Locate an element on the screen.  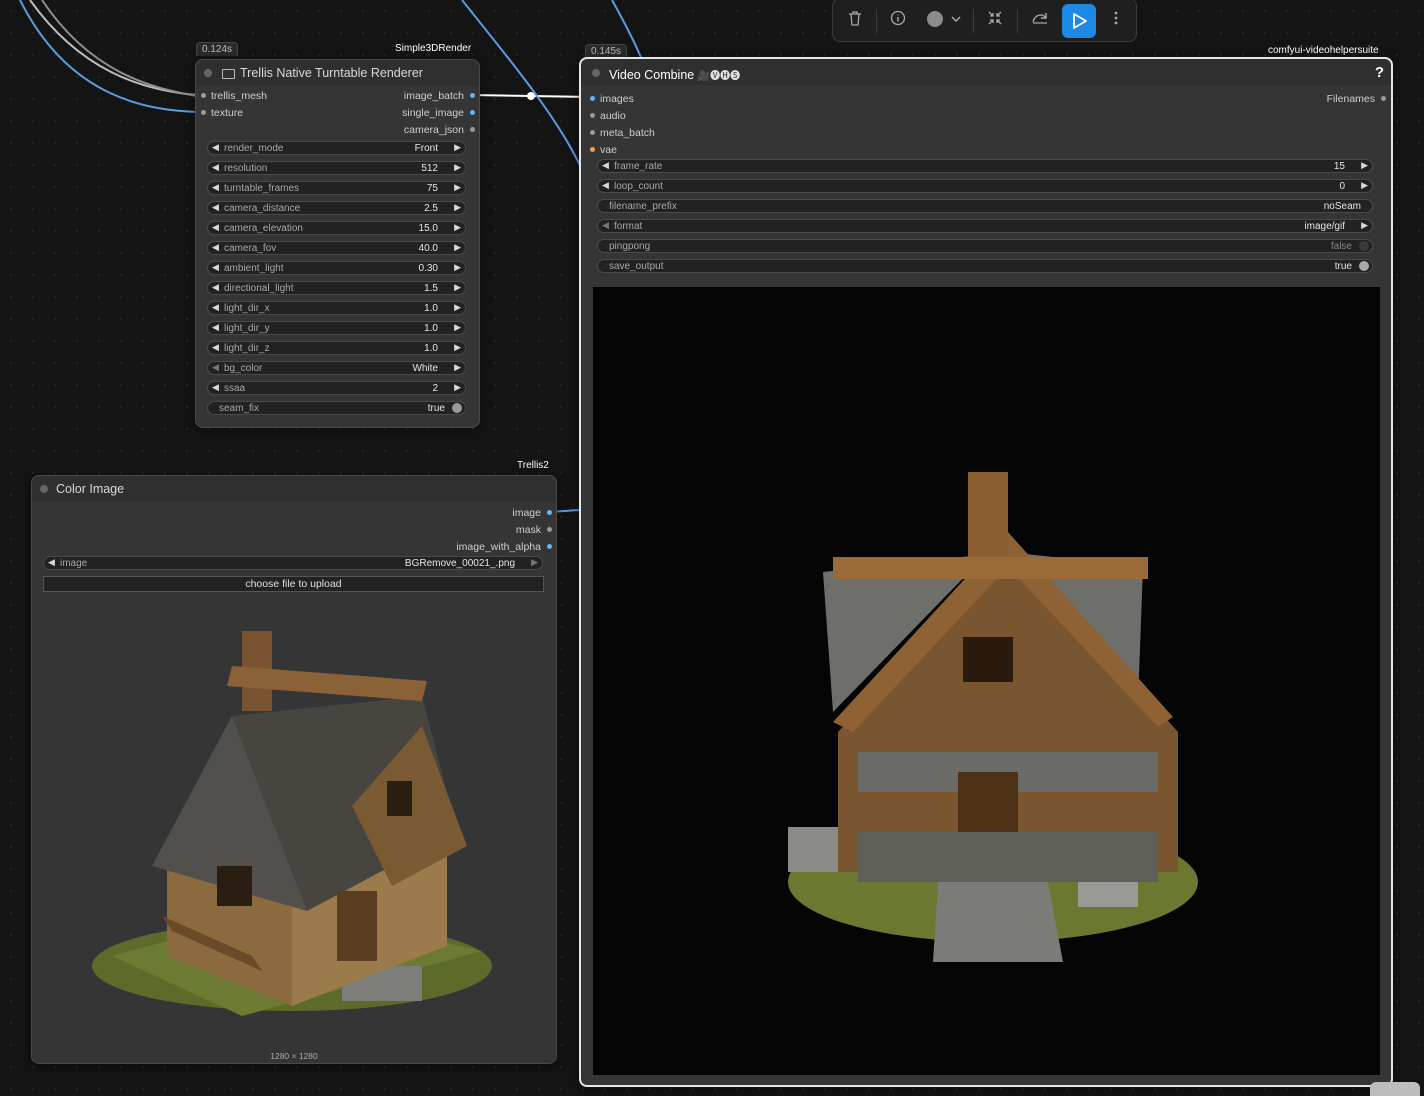
toolbar-separator is located at coordinates (973, 21).